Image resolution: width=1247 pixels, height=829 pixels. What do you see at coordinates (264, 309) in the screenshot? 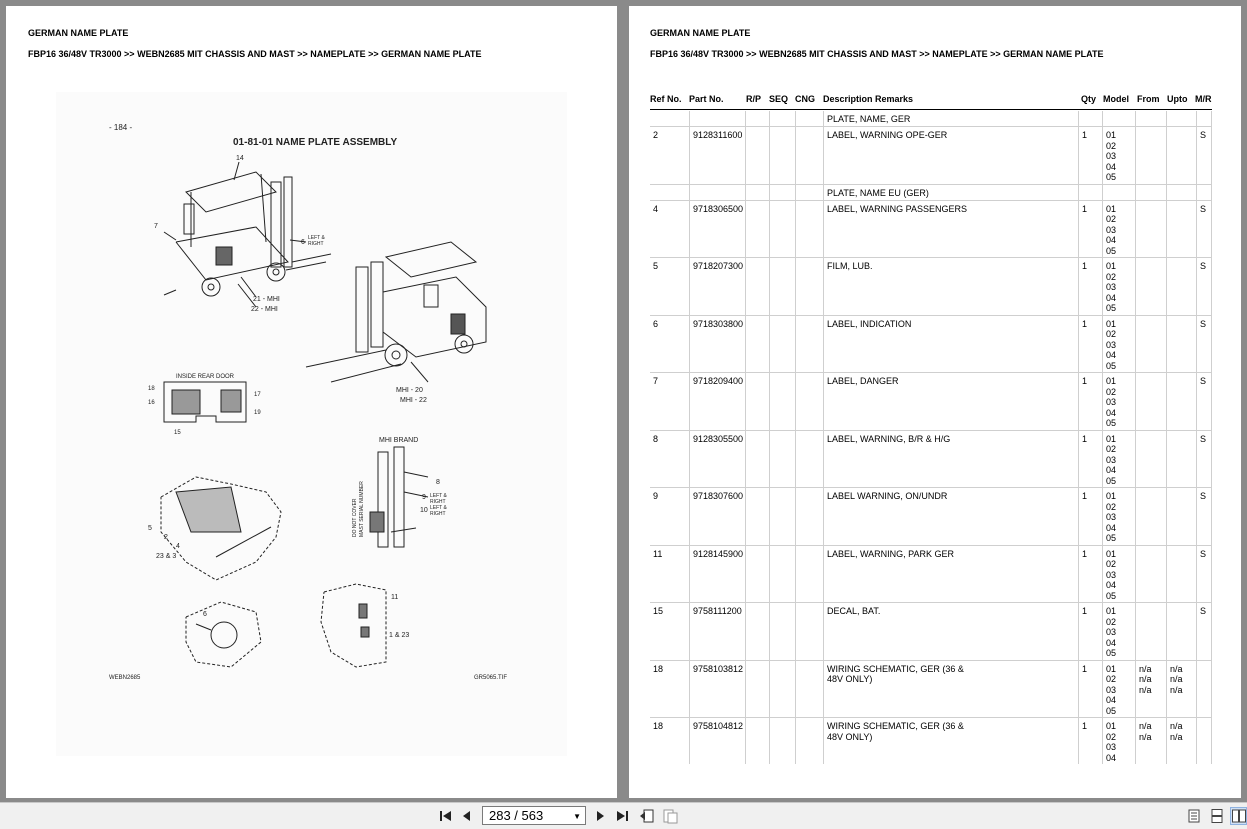
I see `callout-22-mhi: 22 - MHI` at bounding box center [264, 309].